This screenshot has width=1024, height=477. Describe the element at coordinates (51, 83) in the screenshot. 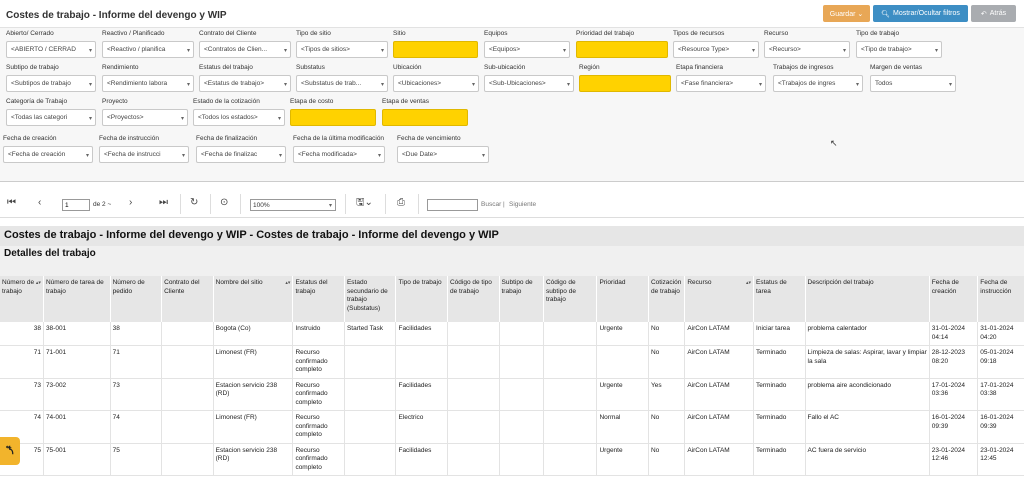

I see `filter-subtipo-select: <Subtipos de trabajo ▾` at that location.